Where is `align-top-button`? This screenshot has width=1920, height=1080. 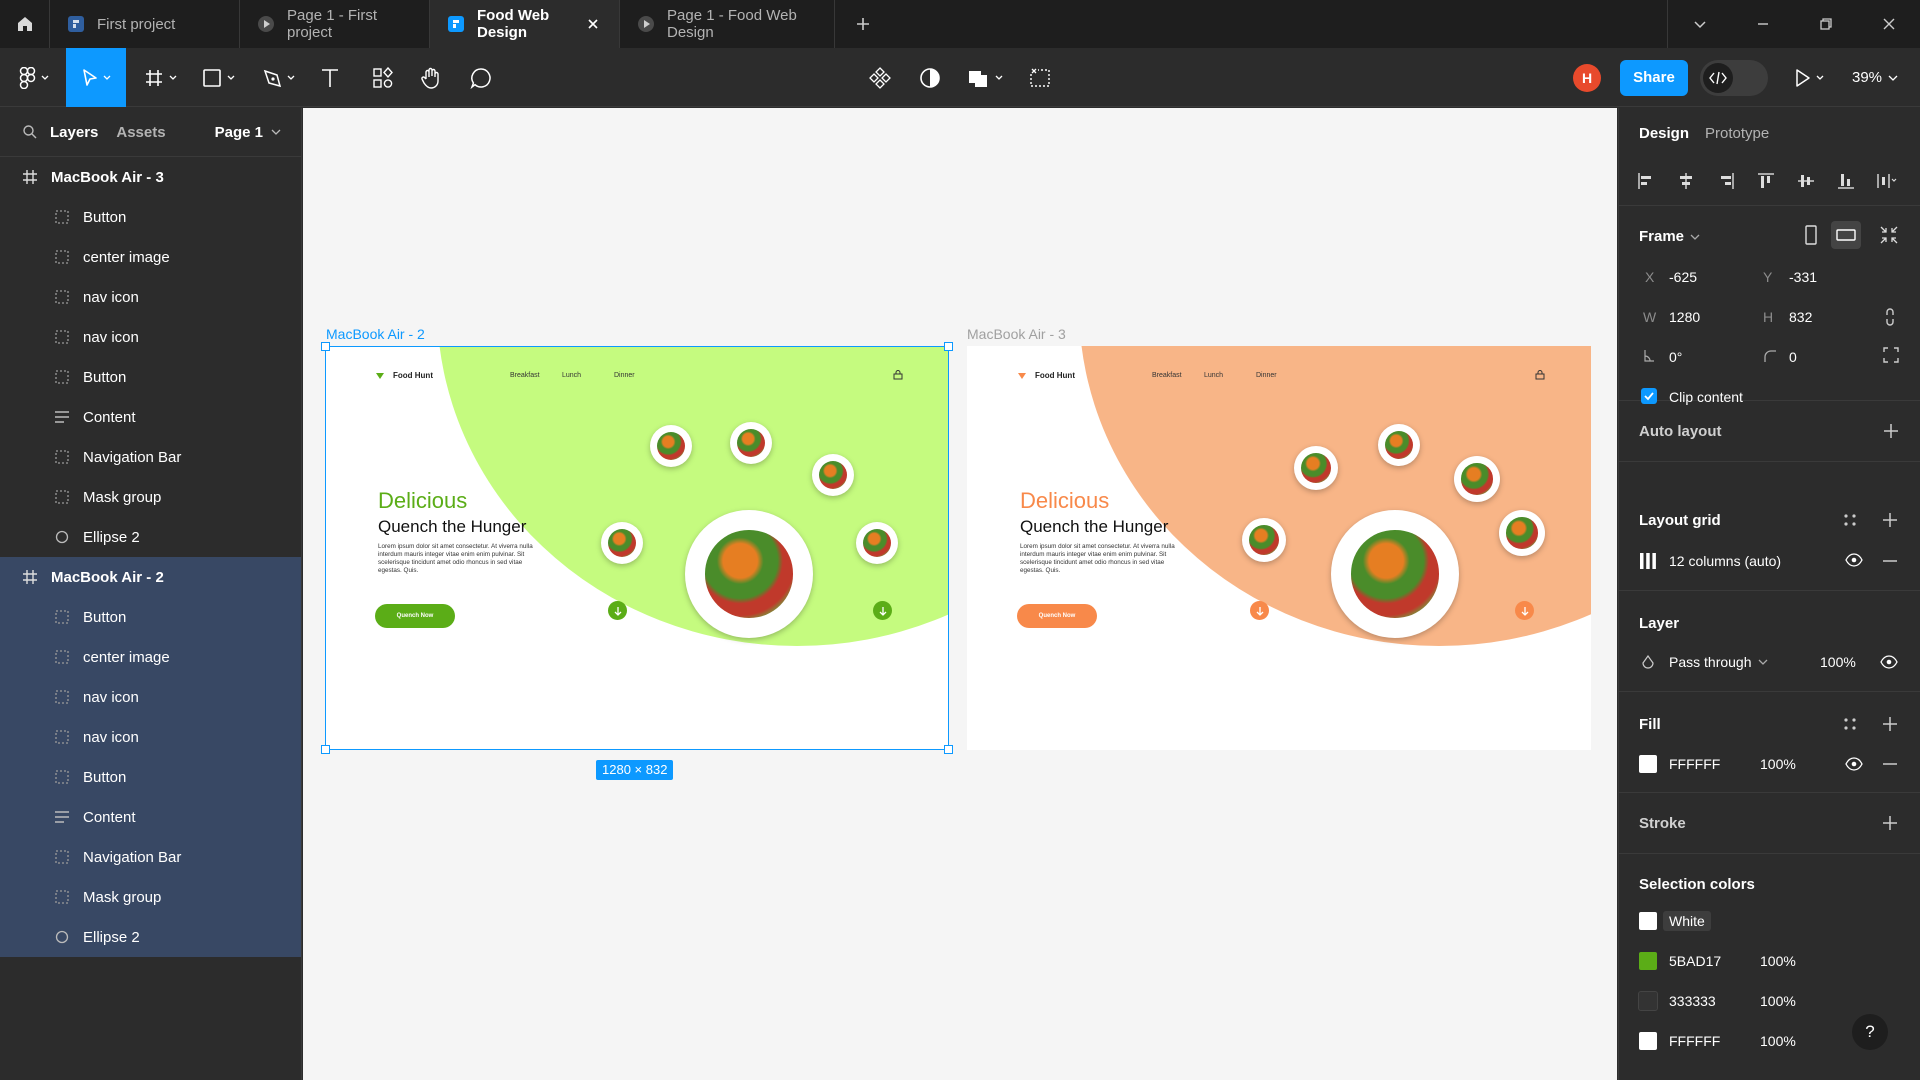 align-top-button is located at coordinates (1767, 181).